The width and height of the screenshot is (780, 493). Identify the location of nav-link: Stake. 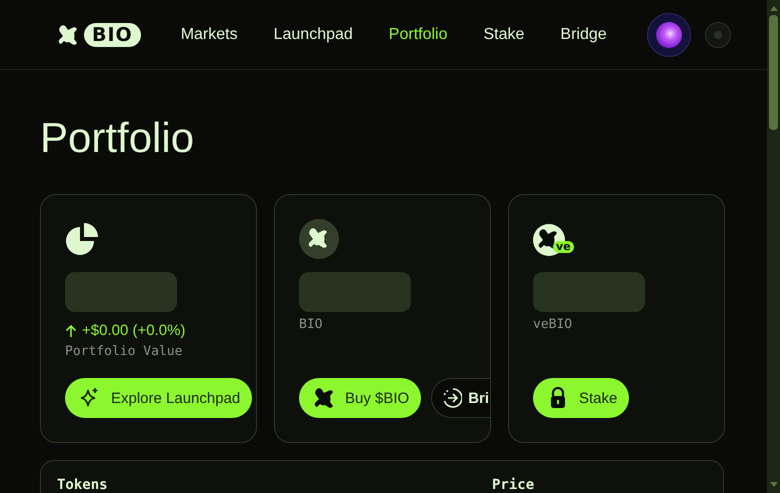
(504, 35).